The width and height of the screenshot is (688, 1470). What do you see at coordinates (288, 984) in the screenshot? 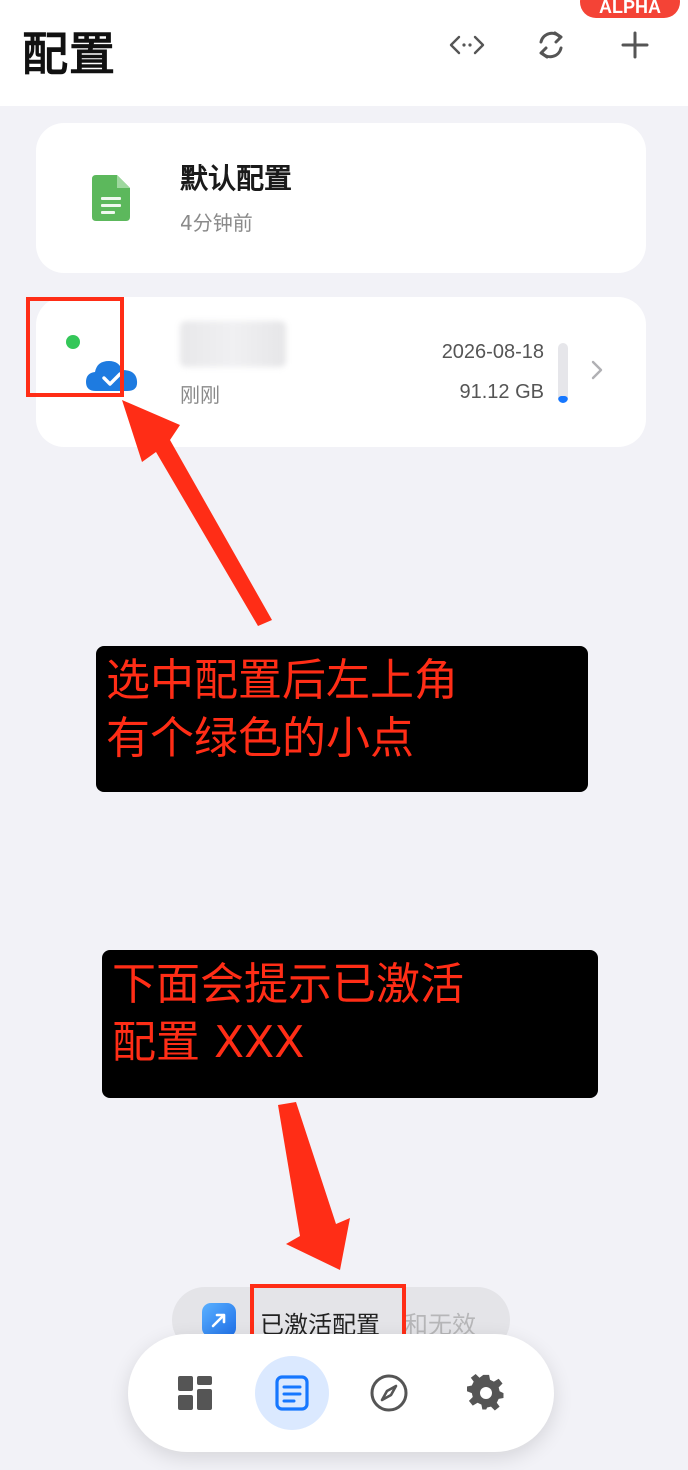
I see `annotation-note-2-line-1: 下面会提示已激活` at bounding box center [288, 984].